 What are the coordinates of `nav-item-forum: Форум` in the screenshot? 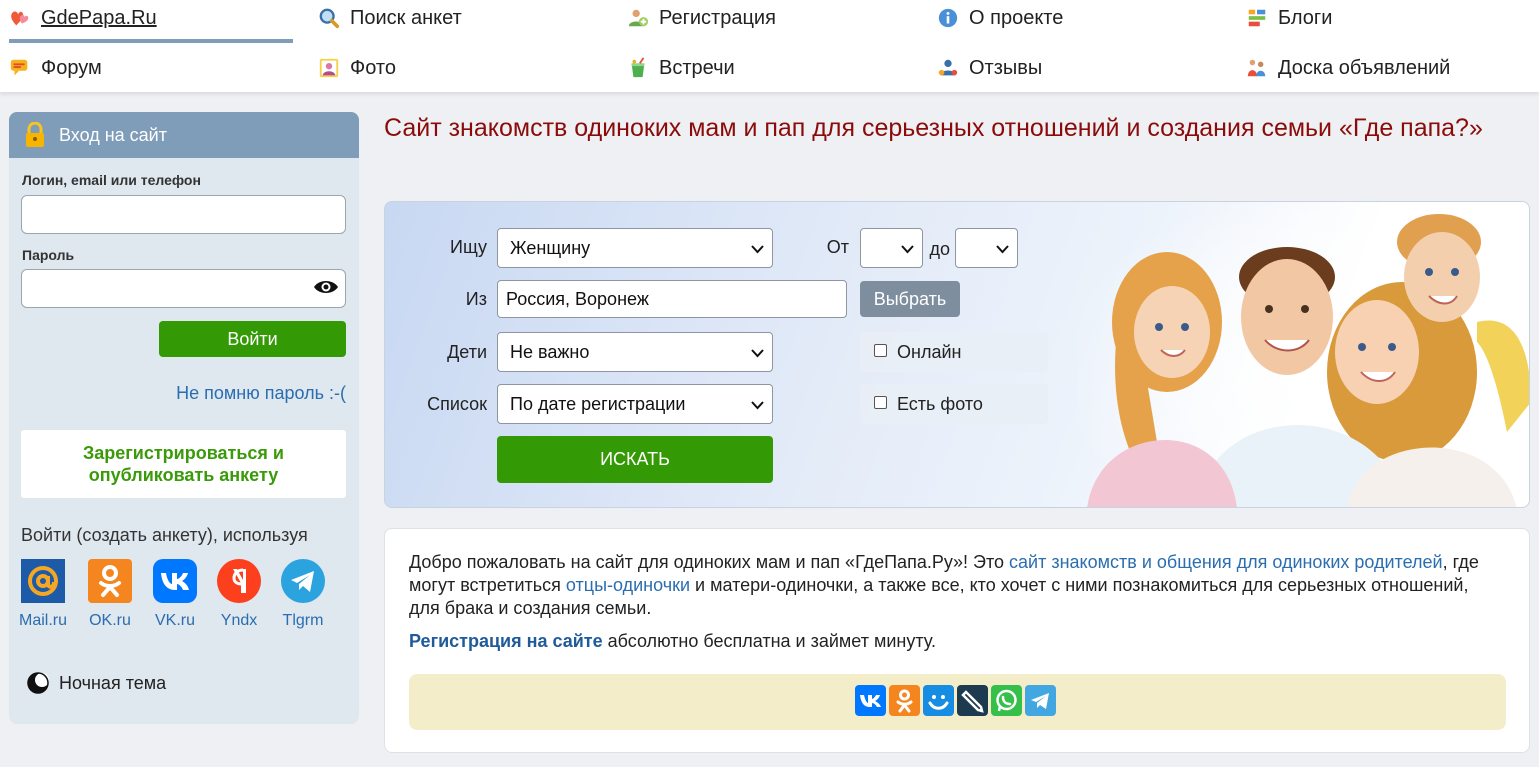 It's located at (55, 68).